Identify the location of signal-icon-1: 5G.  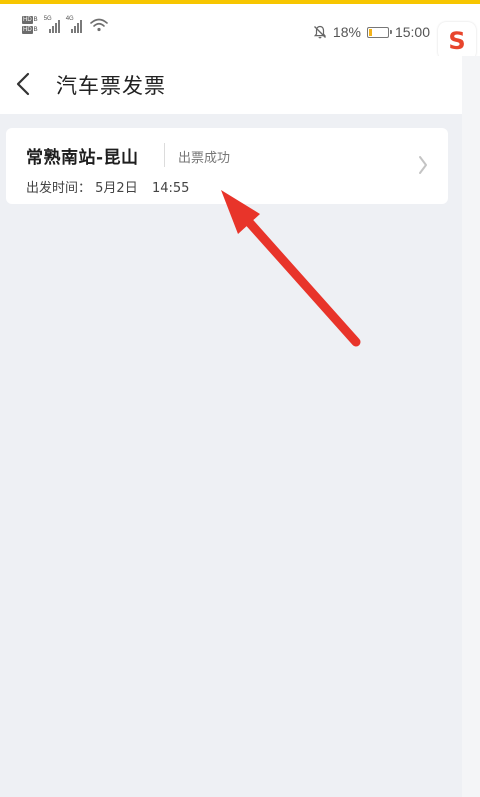
(52, 24).